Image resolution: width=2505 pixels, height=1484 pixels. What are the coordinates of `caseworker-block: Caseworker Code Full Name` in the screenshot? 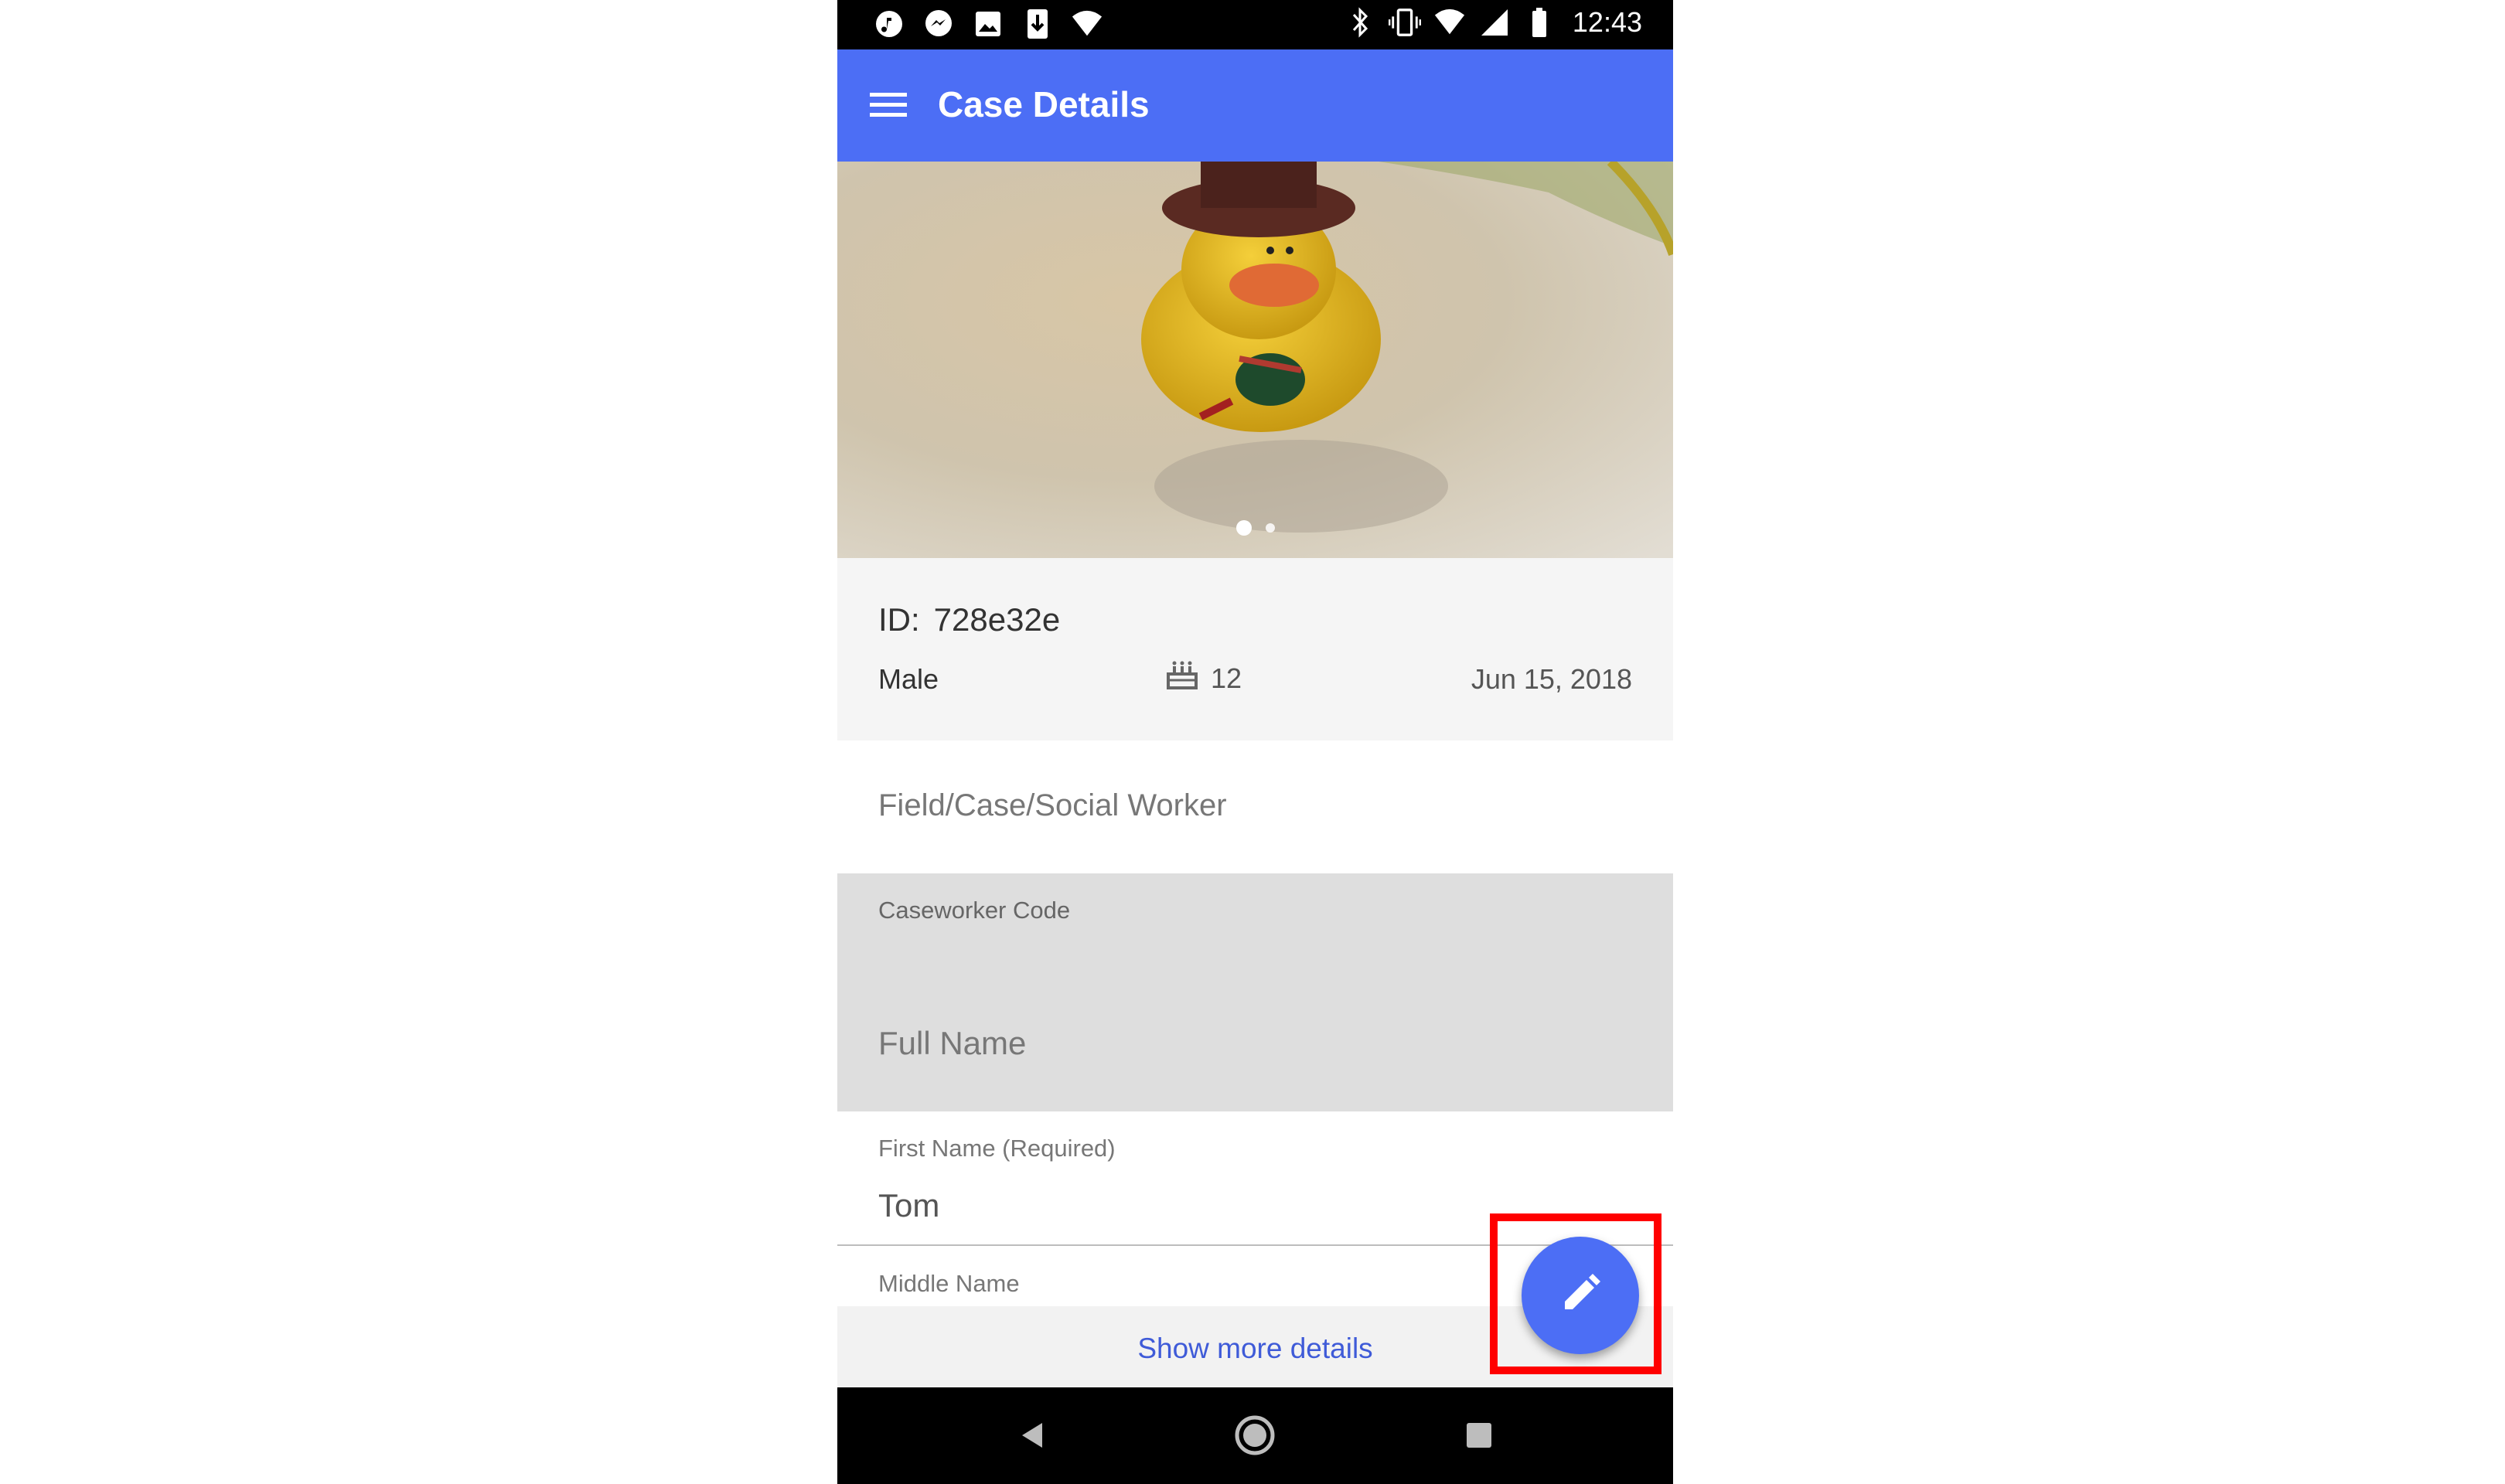 It's located at (1255, 992).